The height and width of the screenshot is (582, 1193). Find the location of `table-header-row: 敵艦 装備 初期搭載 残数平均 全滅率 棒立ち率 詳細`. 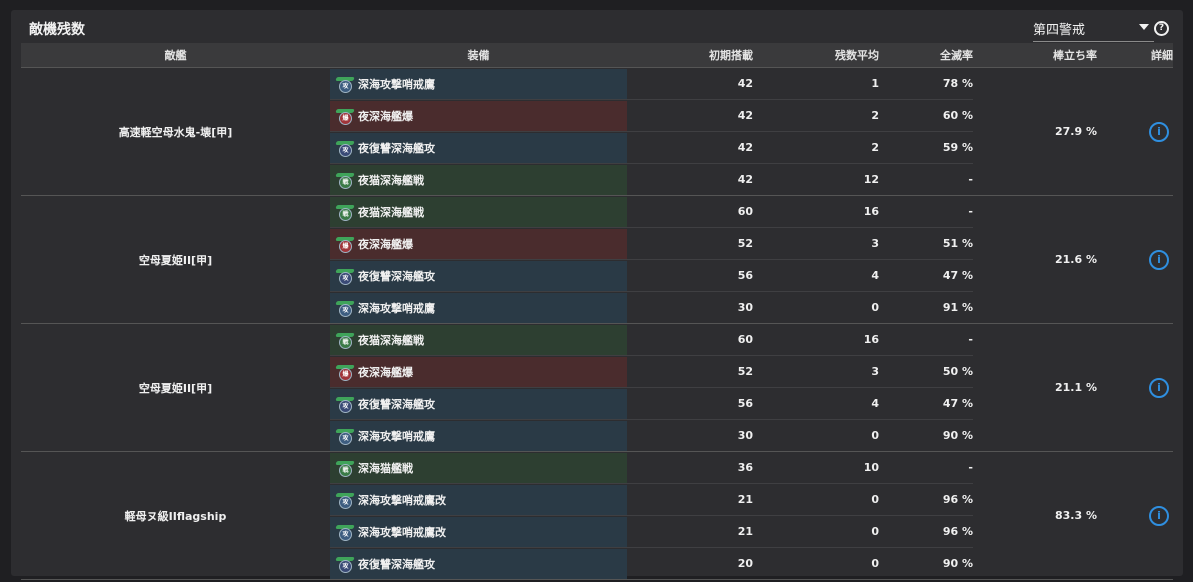

table-header-row: 敵艦 装備 初期搭載 残数平均 全滅率 棒立ち率 詳細 is located at coordinates (597, 55).